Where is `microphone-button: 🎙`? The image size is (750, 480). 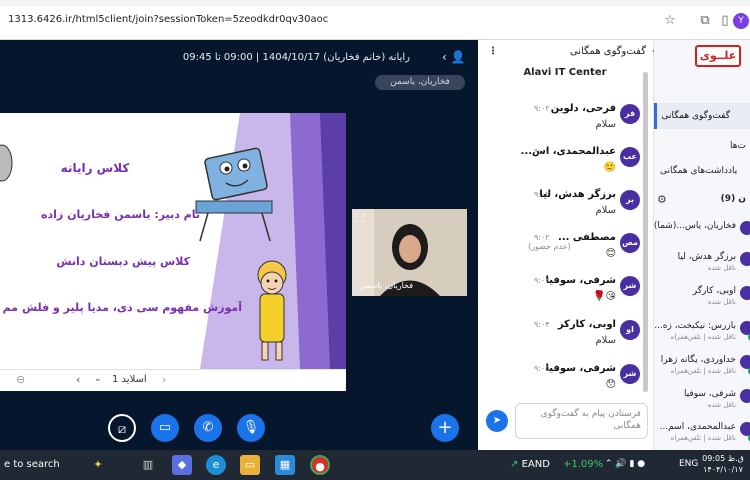 microphone-button: 🎙 is located at coordinates (251, 428).